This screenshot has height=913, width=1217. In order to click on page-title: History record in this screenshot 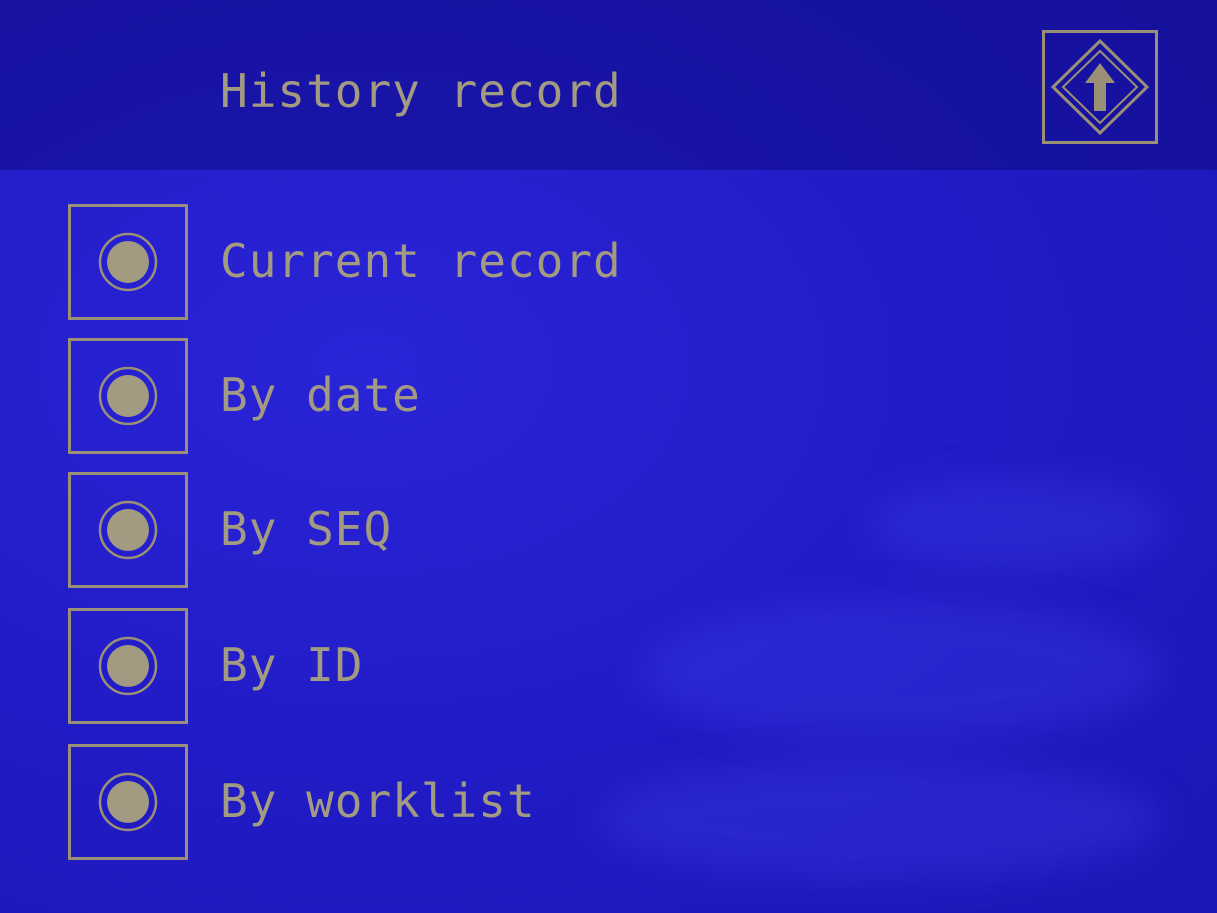, I will do `click(421, 91)`.